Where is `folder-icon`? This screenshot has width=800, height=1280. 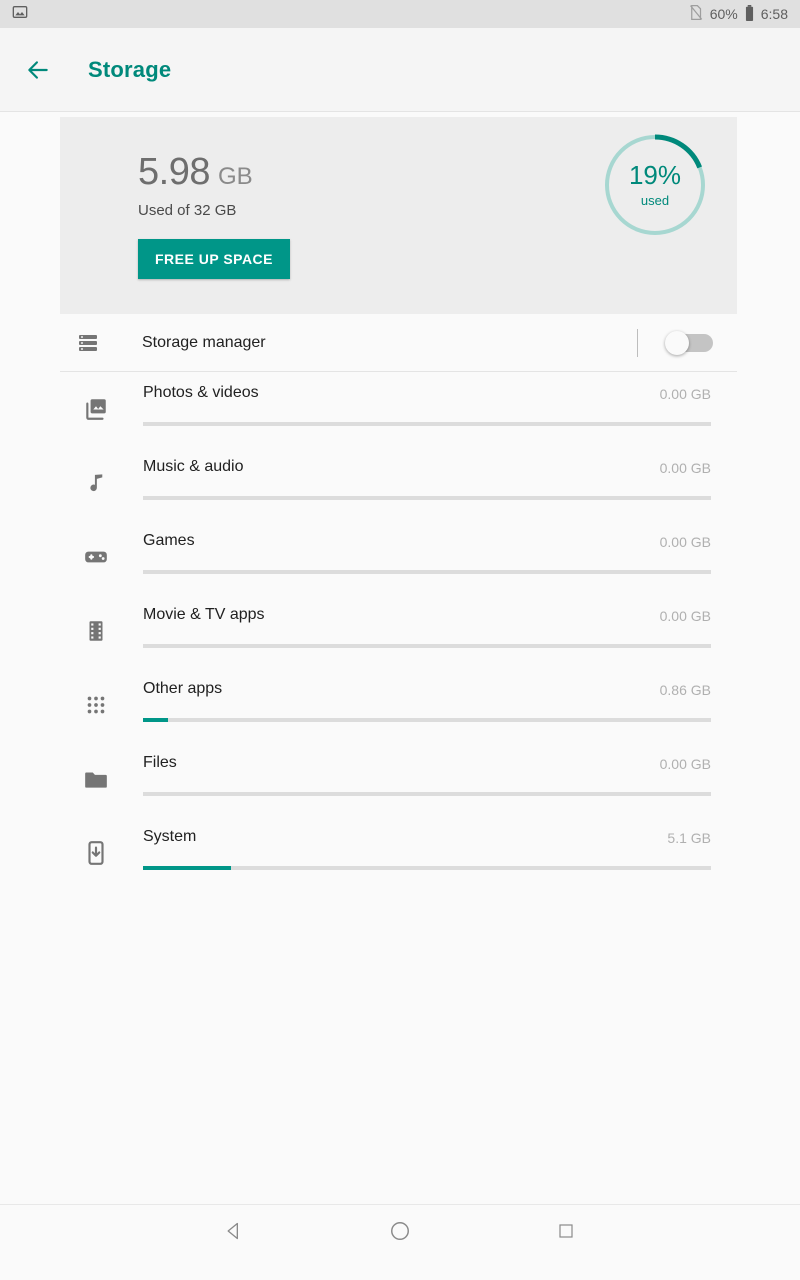
folder-icon is located at coordinates (96, 779).